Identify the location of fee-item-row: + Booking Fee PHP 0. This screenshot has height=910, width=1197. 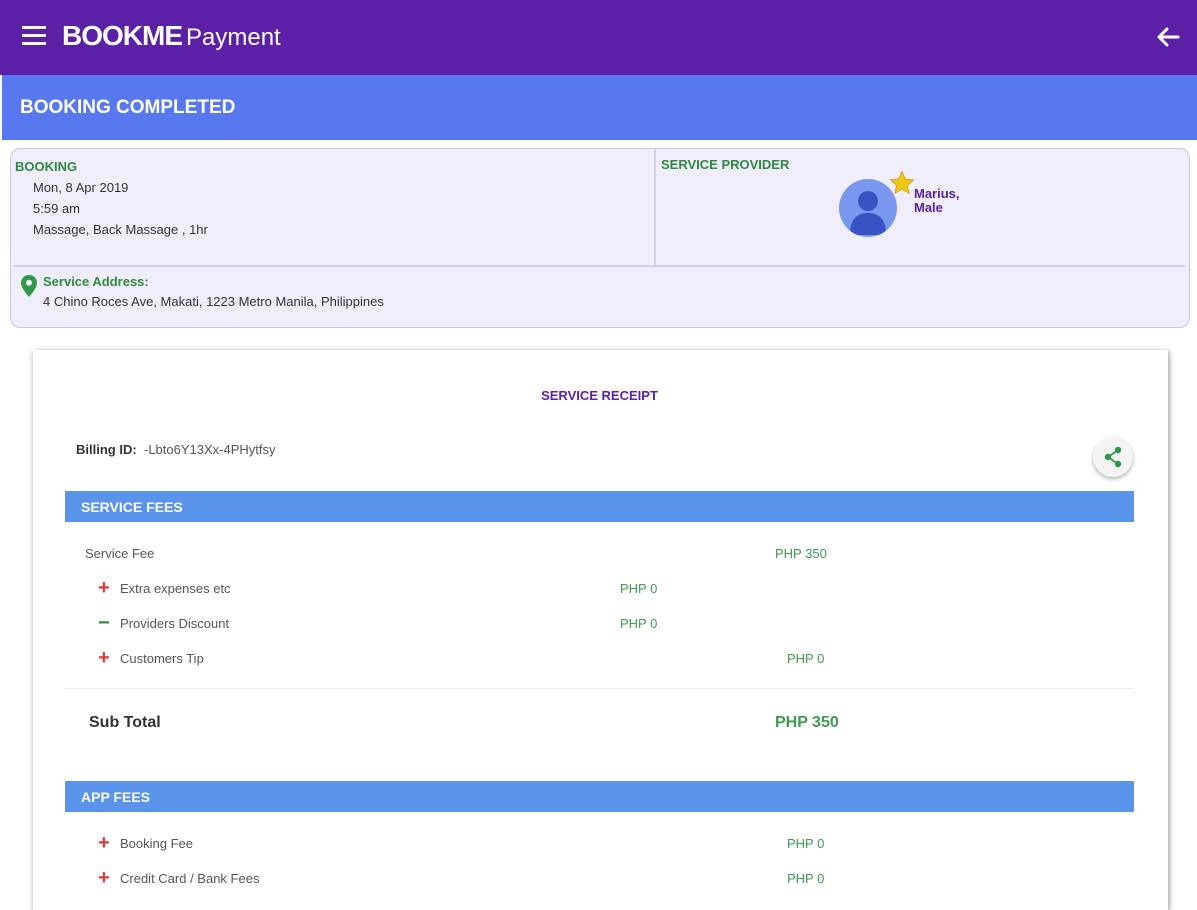
(599, 843).